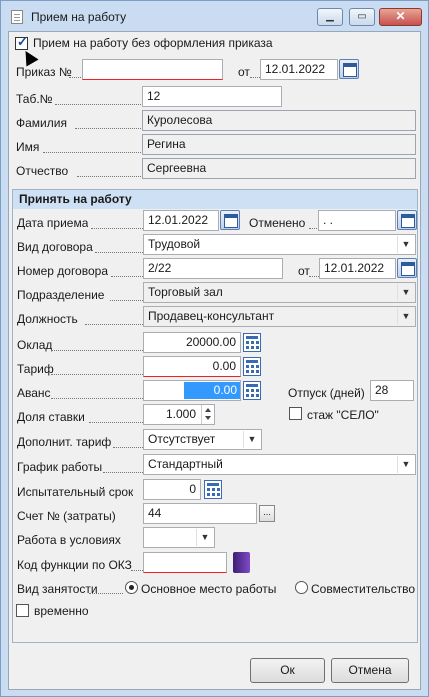 The image size is (429, 697). I want to click on okz-input, so click(185, 562).